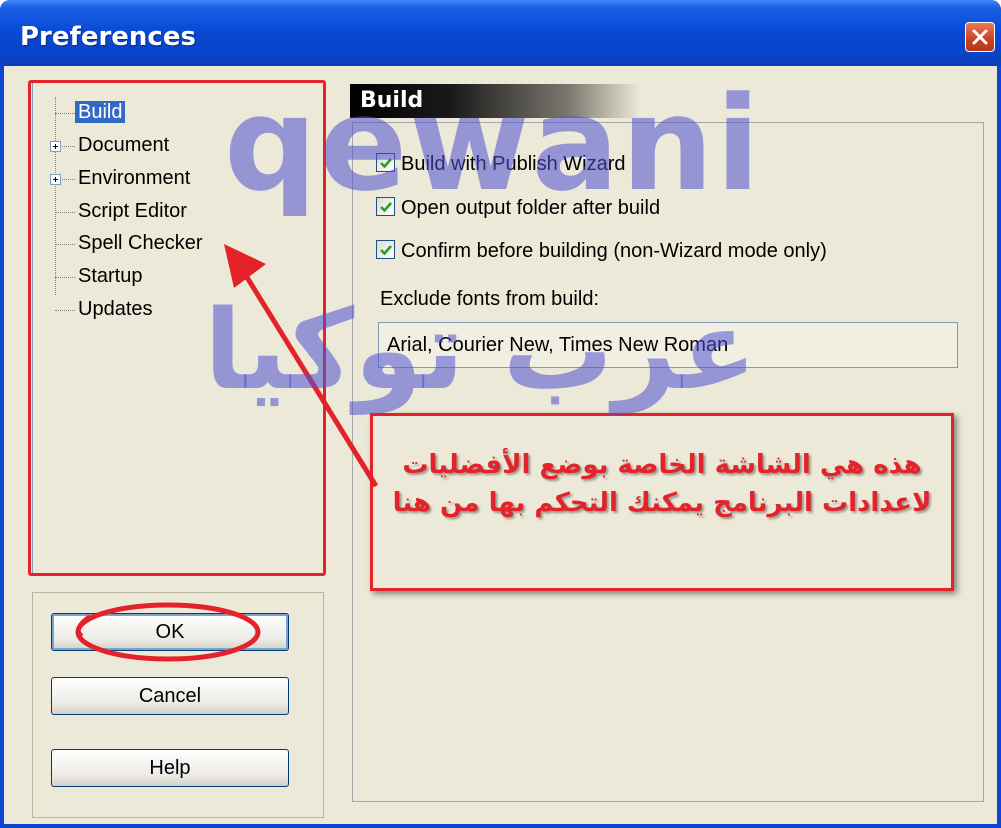  What do you see at coordinates (495, 101) in the screenshot?
I see `section-header: Build` at bounding box center [495, 101].